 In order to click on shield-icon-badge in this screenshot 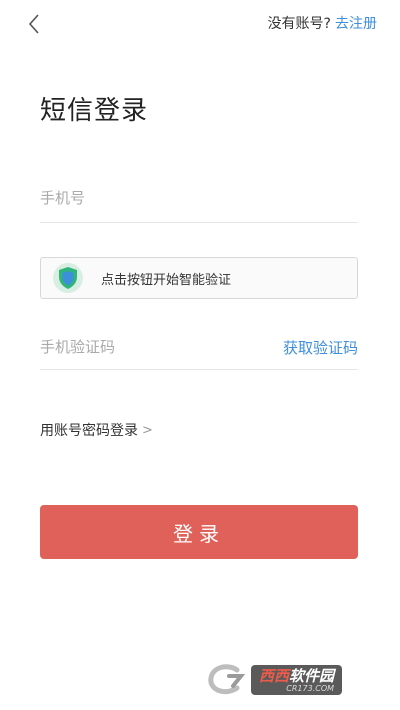, I will do `click(68, 278)`.